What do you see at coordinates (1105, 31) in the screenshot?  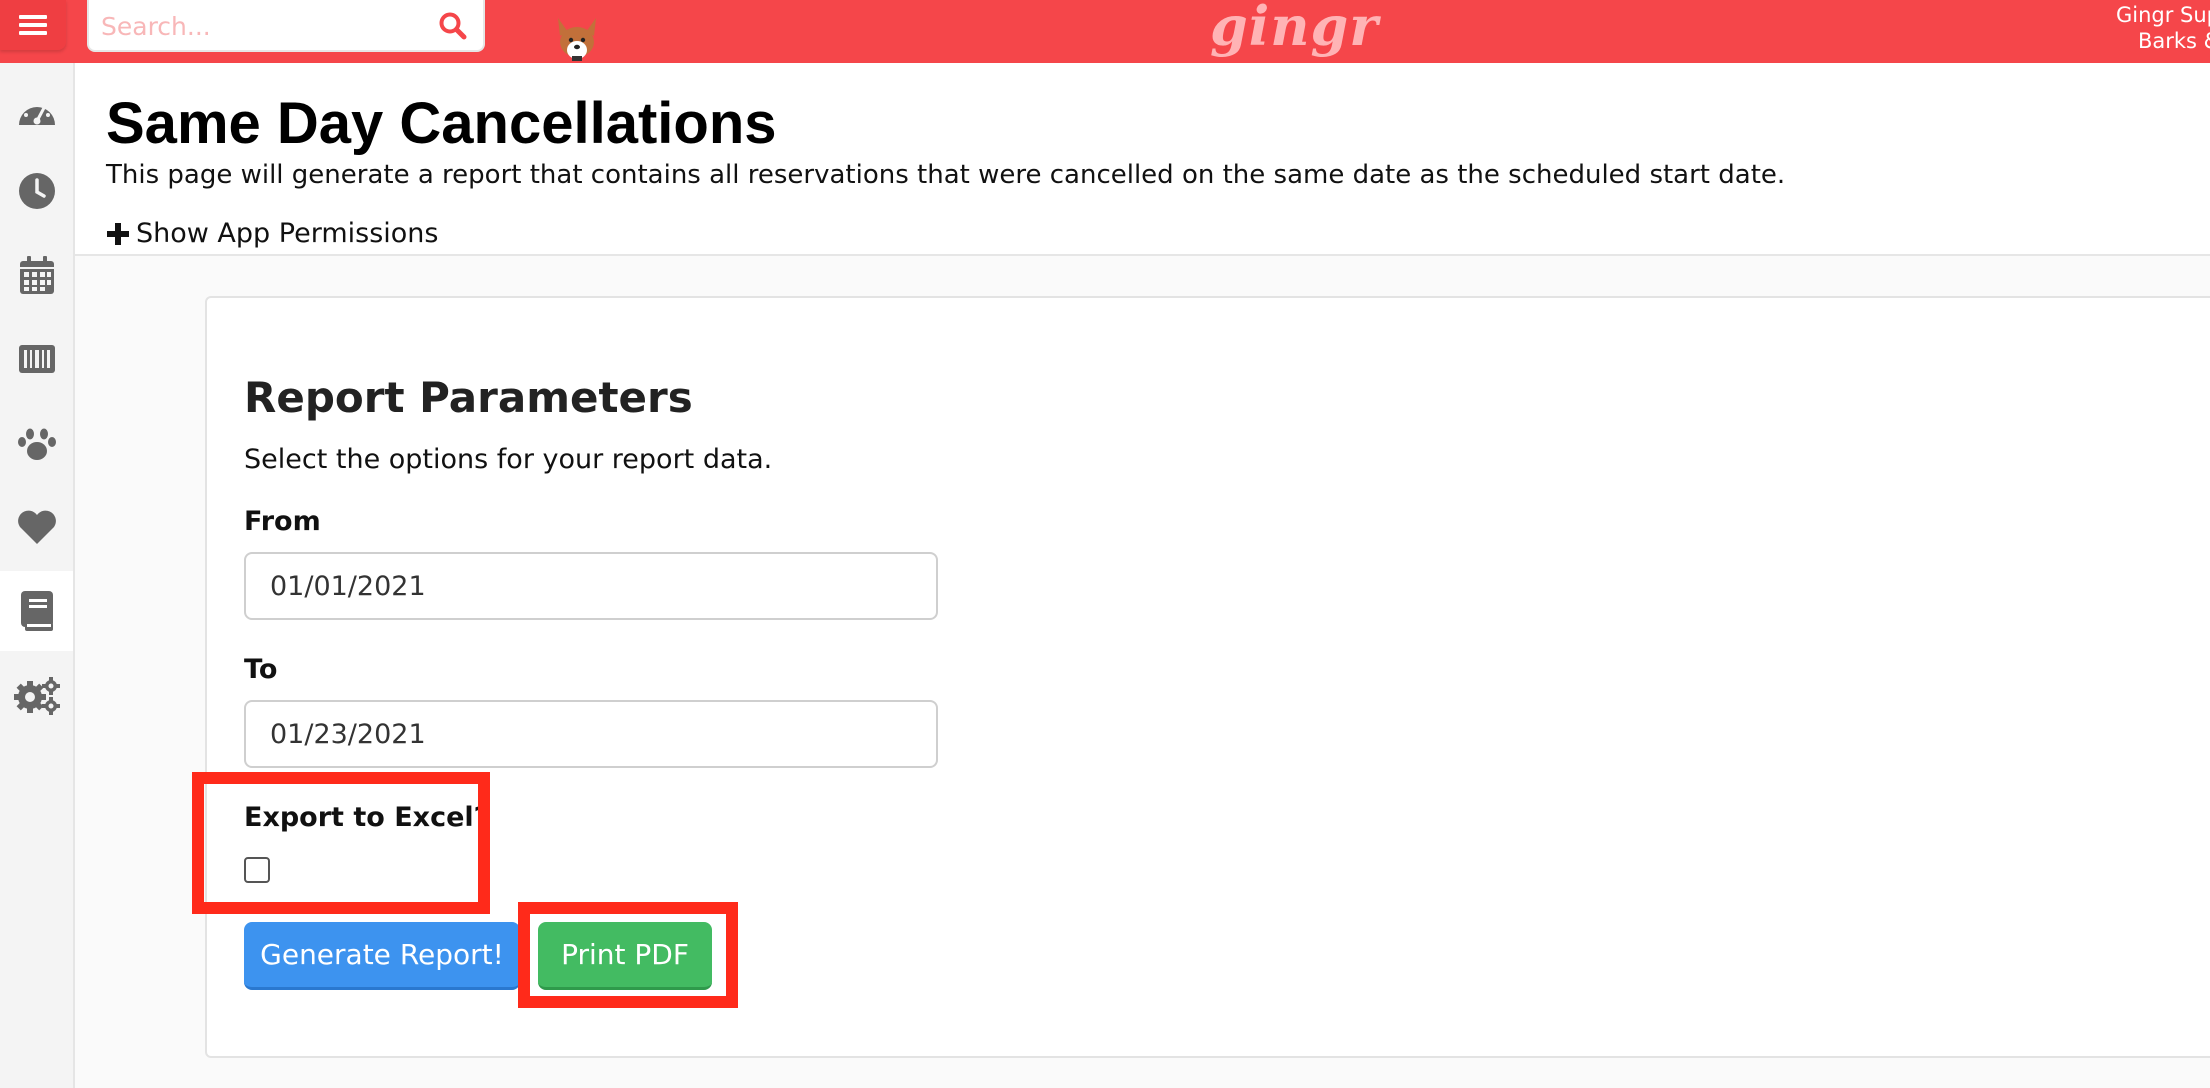 I see `top-bar: gingr Gingr Sup Barks &` at bounding box center [1105, 31].